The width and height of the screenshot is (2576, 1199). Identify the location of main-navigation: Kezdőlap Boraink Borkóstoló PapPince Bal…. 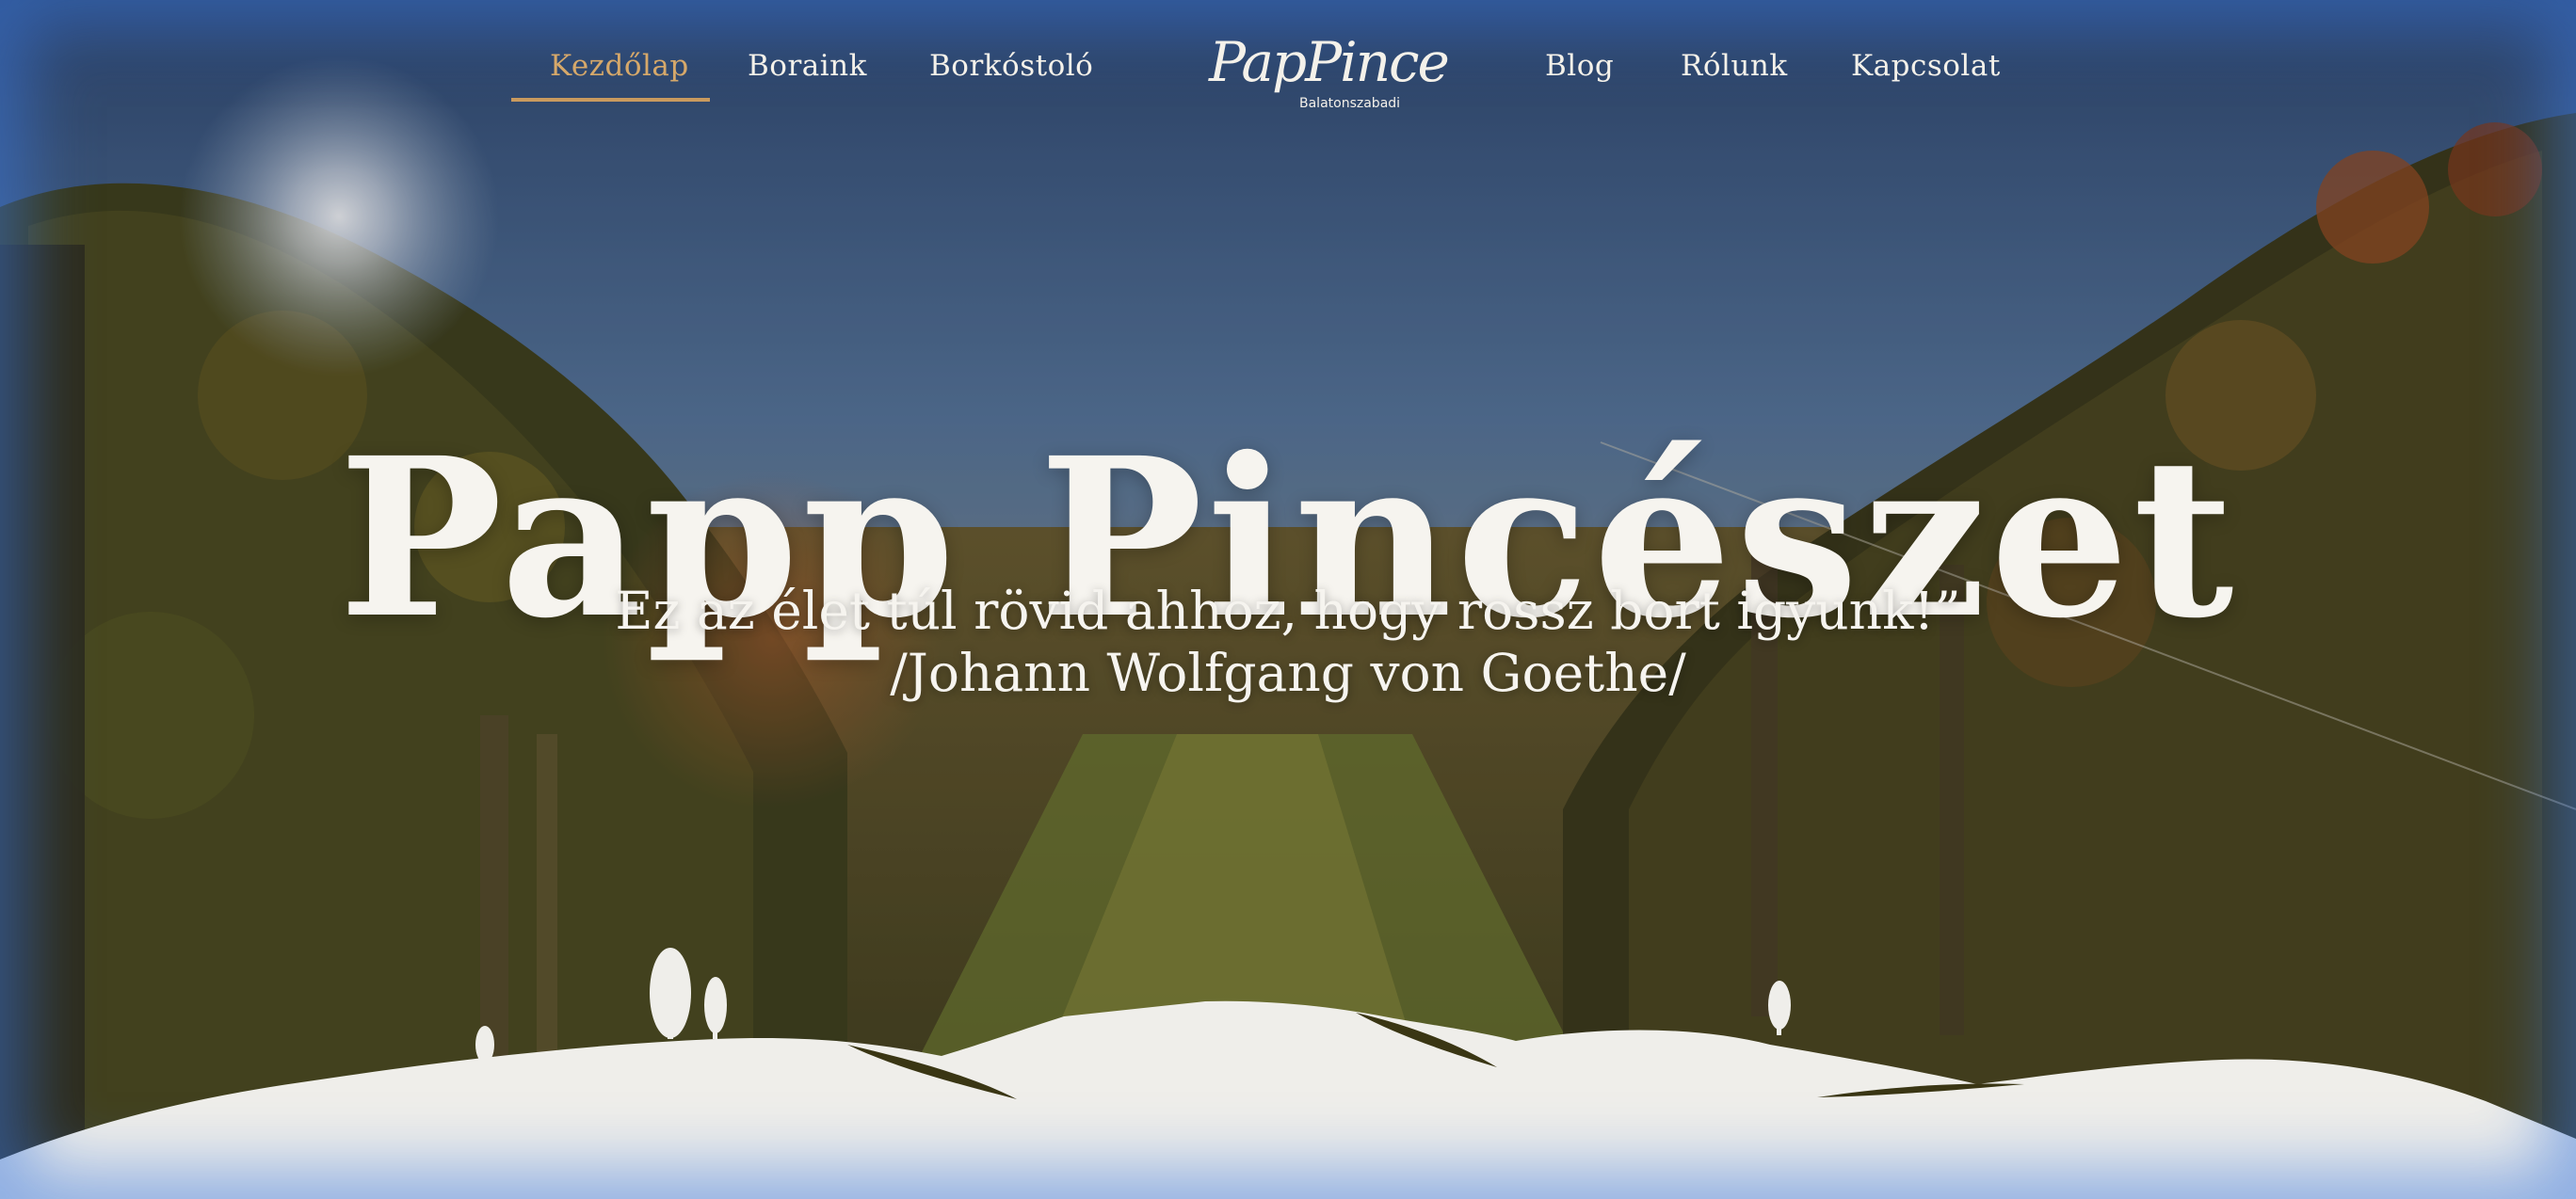
(1288, 71).